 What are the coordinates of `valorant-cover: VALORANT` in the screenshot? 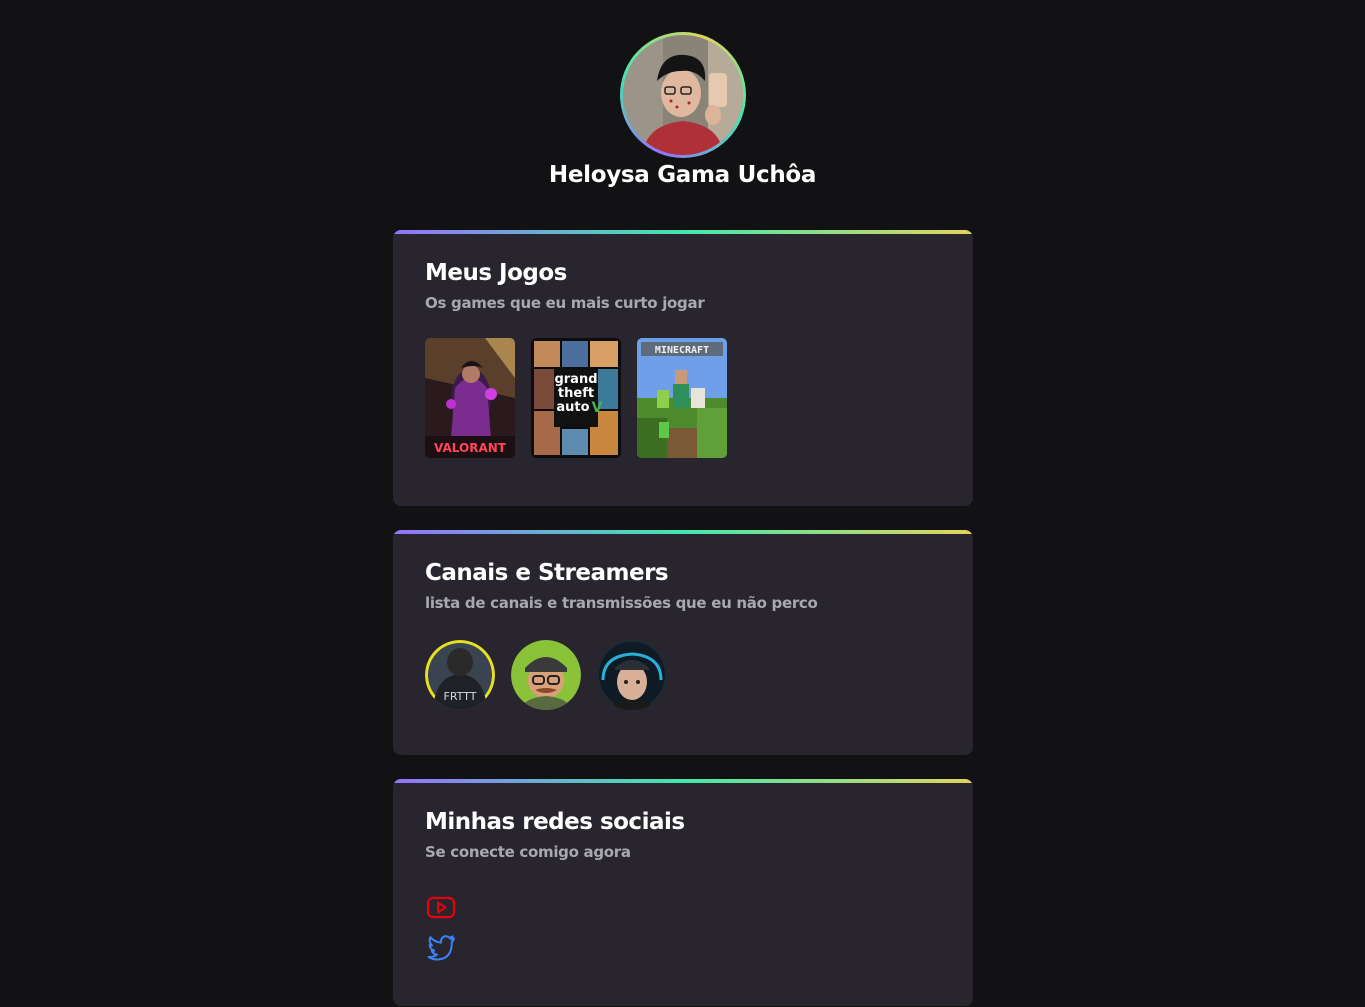 It's located at (470, 398).